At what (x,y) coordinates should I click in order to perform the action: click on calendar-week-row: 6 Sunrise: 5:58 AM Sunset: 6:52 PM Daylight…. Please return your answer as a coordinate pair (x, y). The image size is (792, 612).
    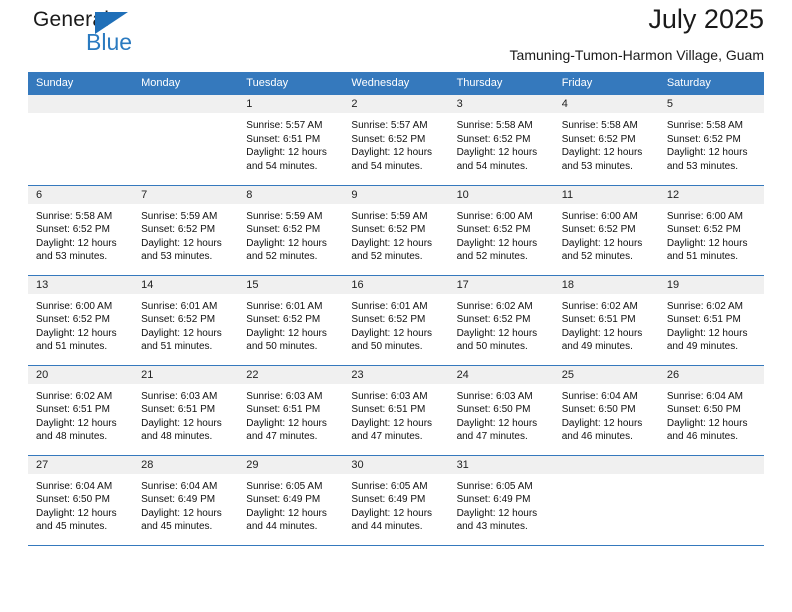
    Looking at the image, I should click on (396, 229).